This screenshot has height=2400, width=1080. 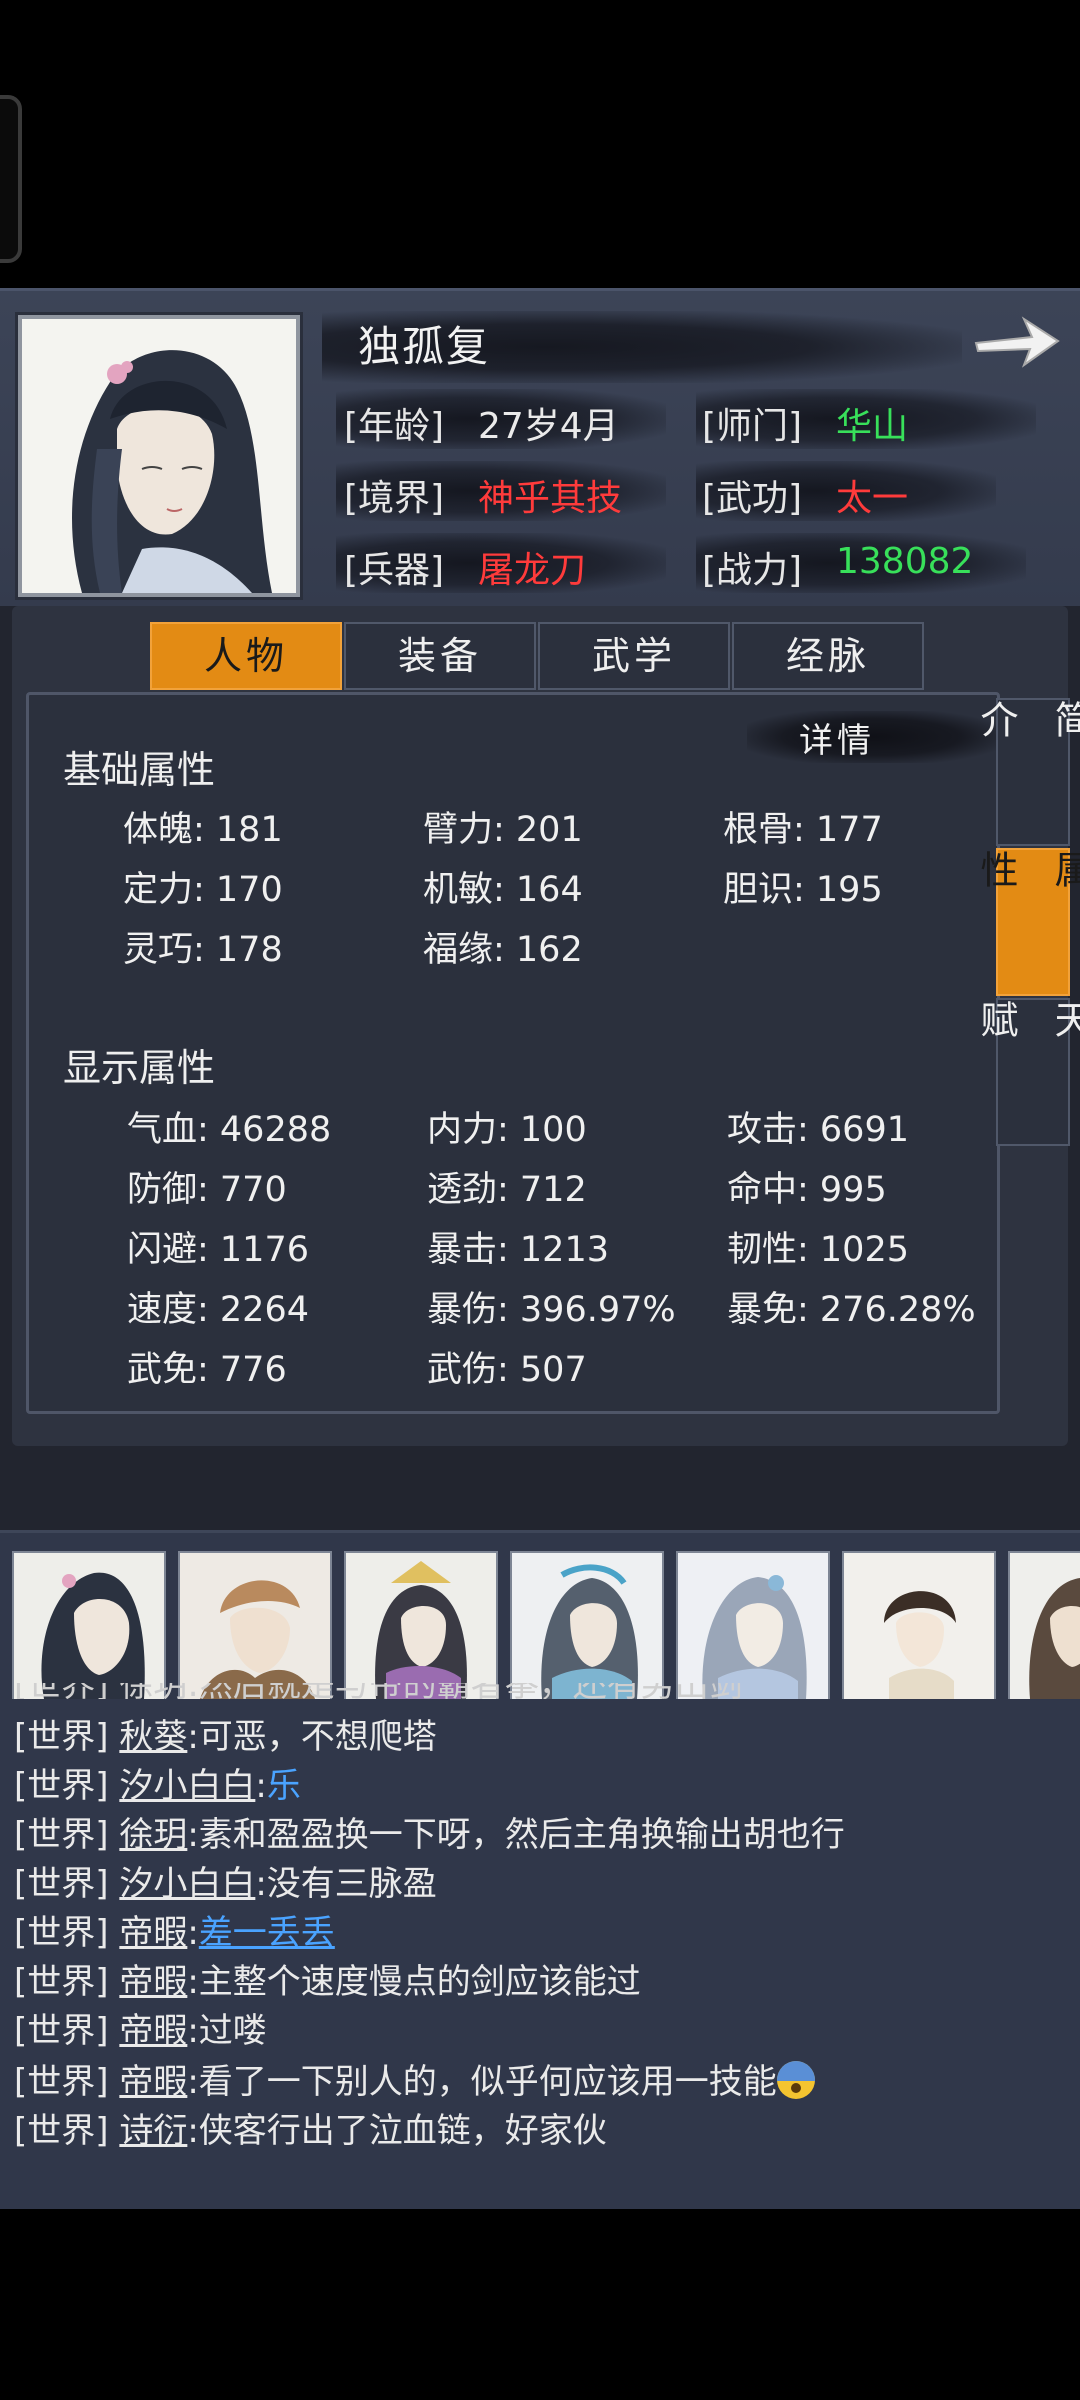 What do you see at coordinates (153, 1835) in the screenshot?
I see `chat-user: 徐玥` at bounding box center [153, 1835].